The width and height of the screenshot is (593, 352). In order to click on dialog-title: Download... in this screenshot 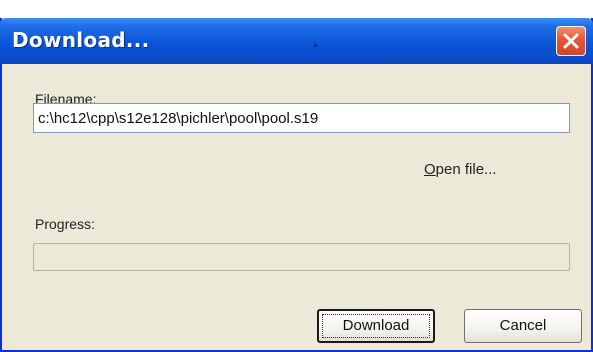, I will do `click(81, 40)`.